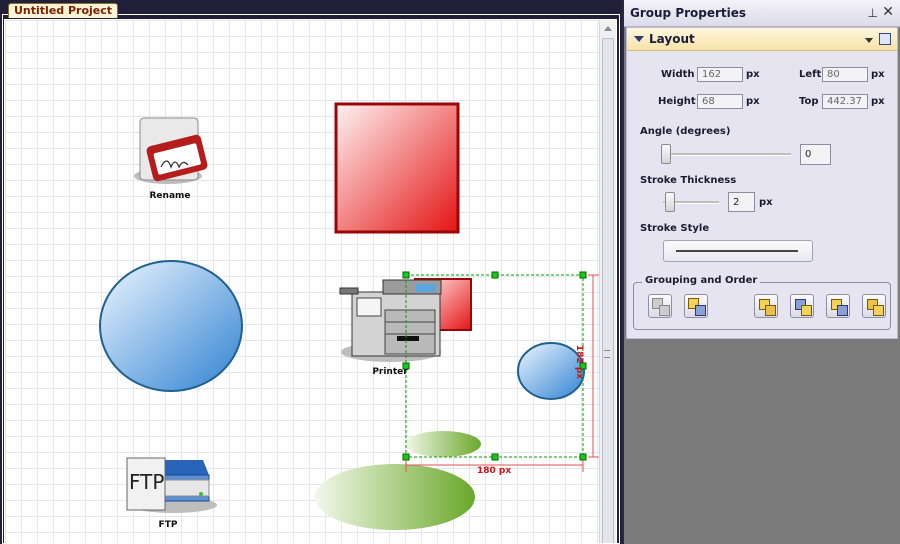 The width and height of the screenshot is (900, 544). What do you see at coordinates (607, 354) in the screenshot?
I see `scroll-grip-icon` at bounding box center [607, 354].